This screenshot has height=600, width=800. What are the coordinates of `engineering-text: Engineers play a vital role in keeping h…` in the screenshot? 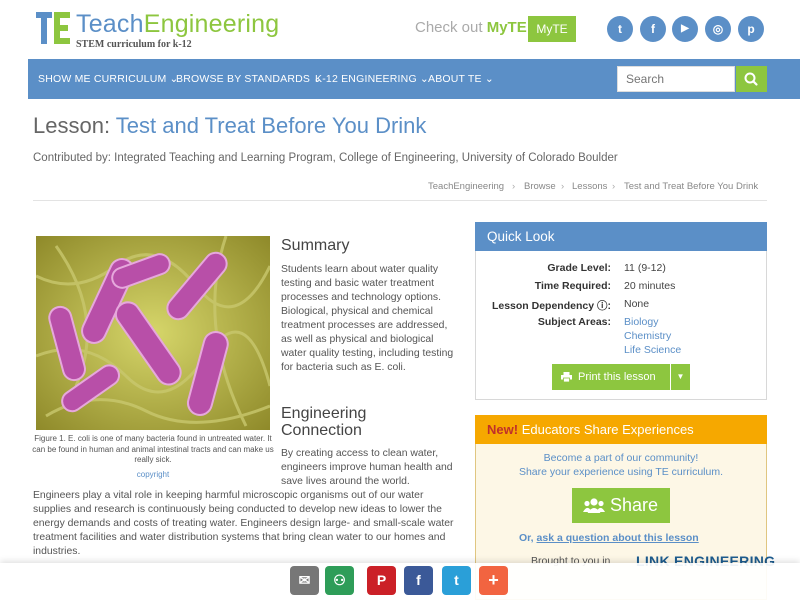 It's located at (243, 523).